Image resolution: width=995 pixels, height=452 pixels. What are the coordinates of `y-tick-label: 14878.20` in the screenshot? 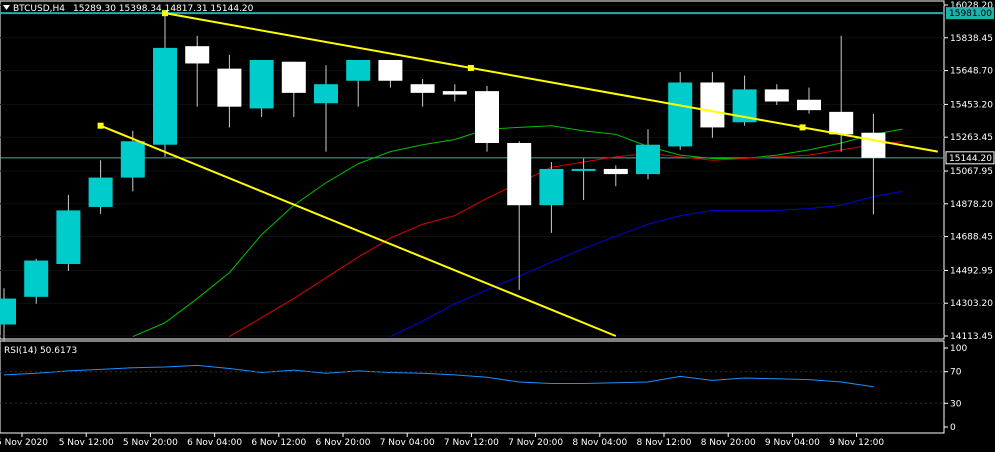 It's located at (971, 205).